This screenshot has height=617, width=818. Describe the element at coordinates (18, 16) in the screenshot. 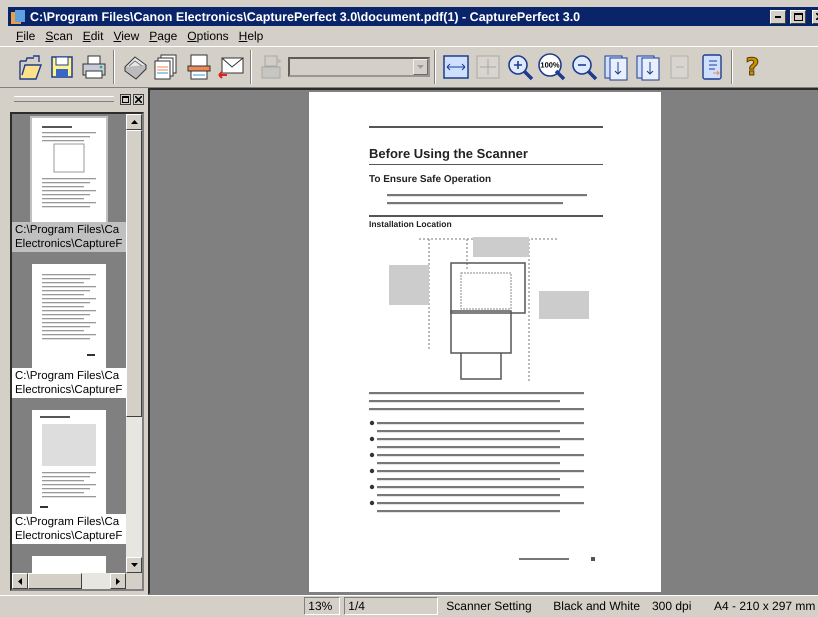

I see `app-icon` at that location.